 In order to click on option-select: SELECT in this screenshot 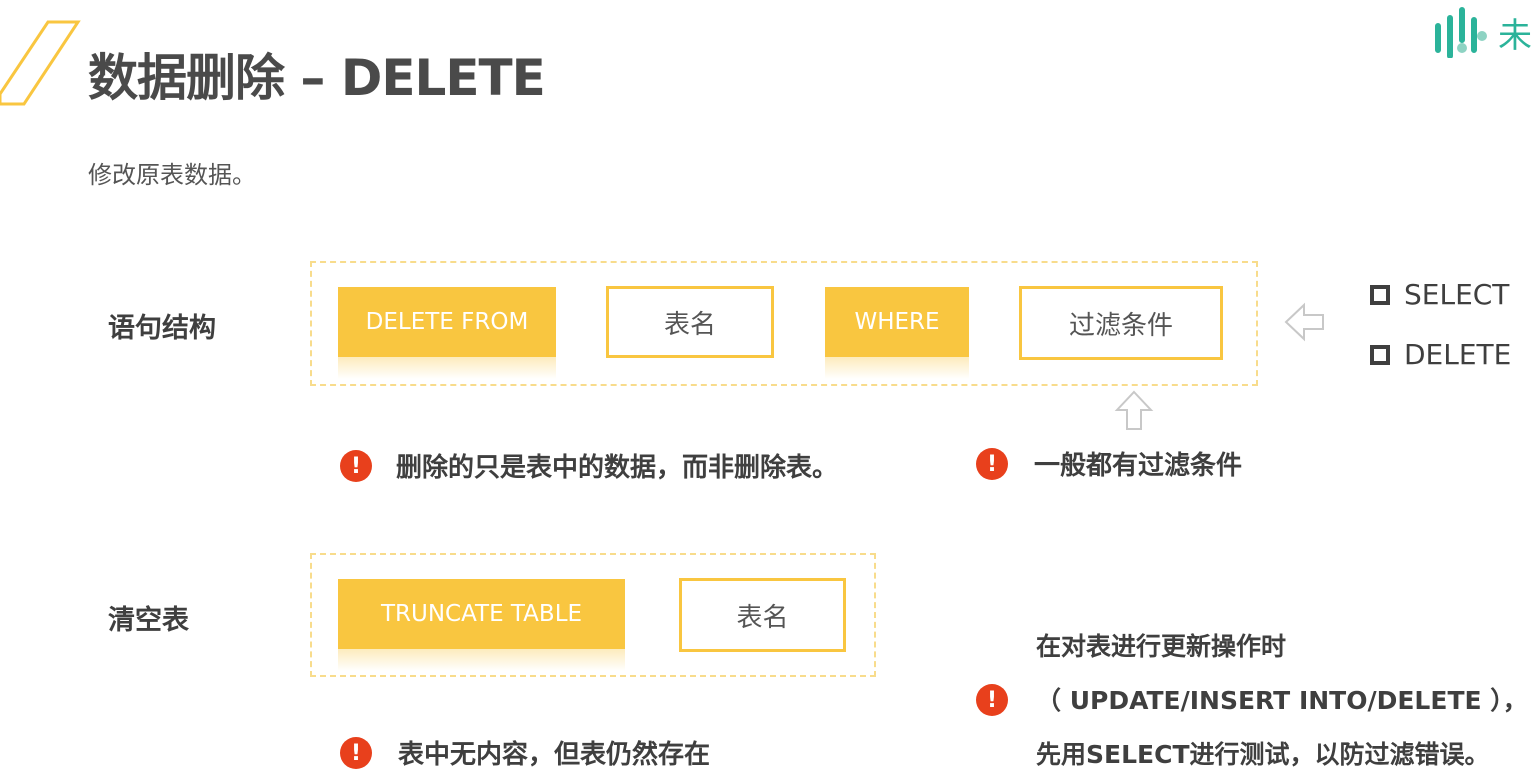, I will do `click(1439, 294)`.